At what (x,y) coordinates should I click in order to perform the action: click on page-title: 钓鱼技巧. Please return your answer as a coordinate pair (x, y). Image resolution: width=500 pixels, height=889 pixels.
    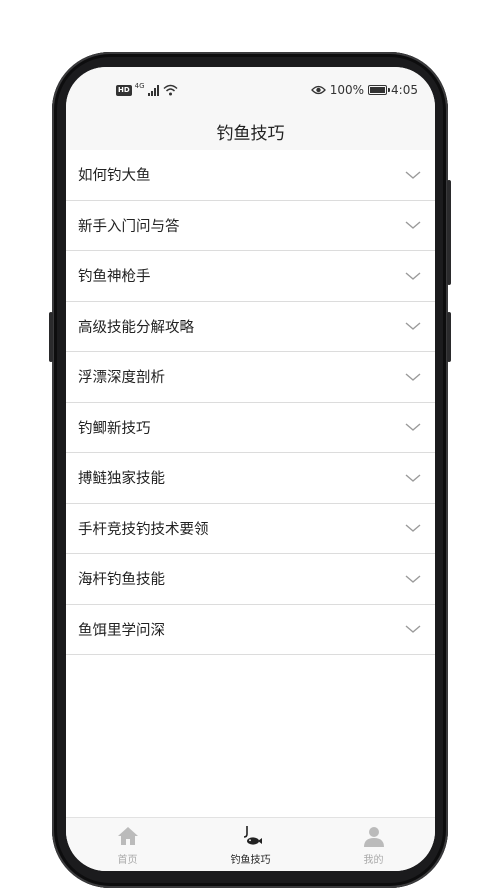
    Looking at the image, I should click on (250, 134).